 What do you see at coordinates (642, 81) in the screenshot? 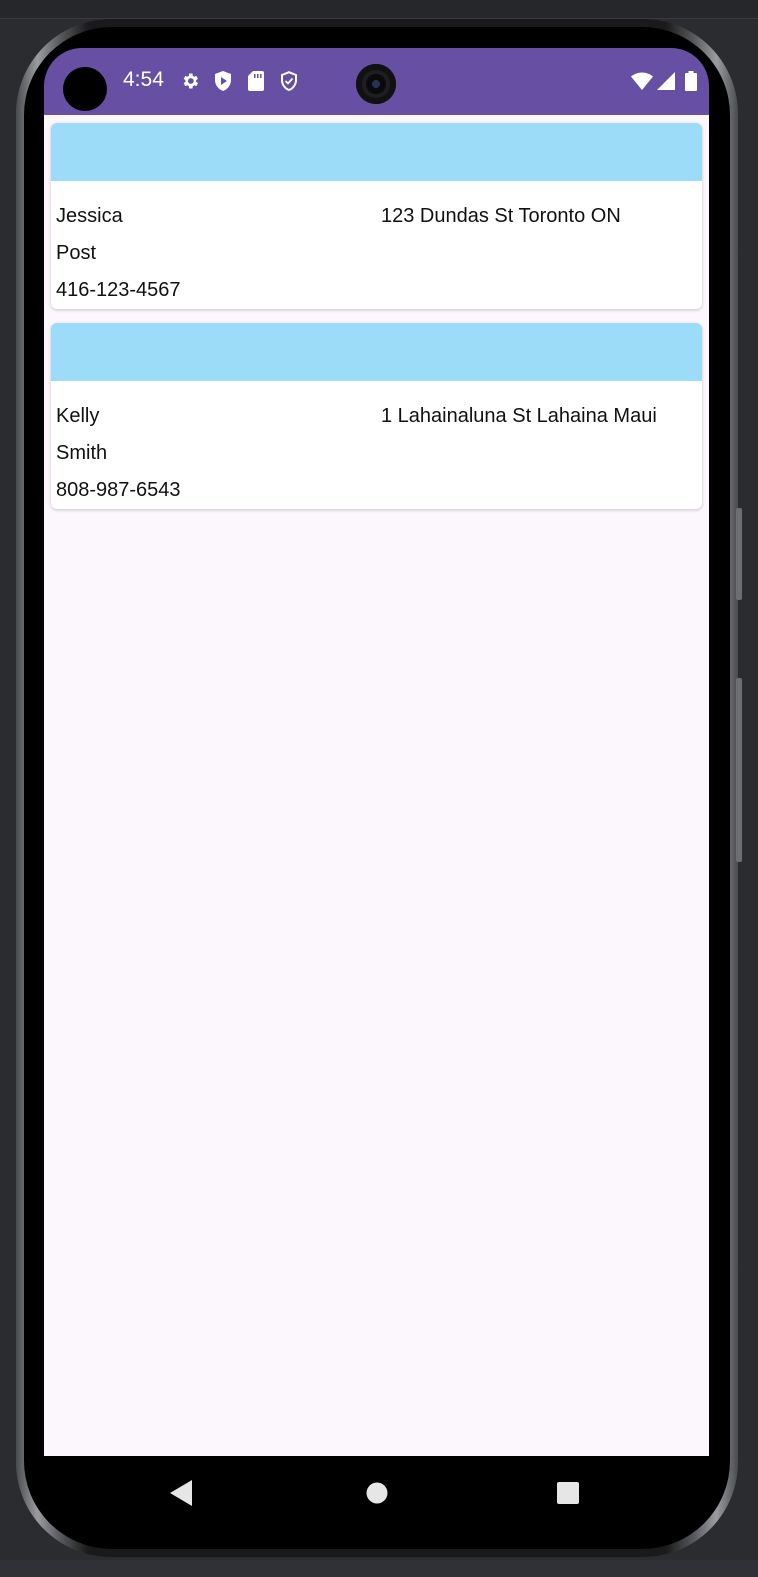
I see `wifi-icon` at bounding box center [642, 81].